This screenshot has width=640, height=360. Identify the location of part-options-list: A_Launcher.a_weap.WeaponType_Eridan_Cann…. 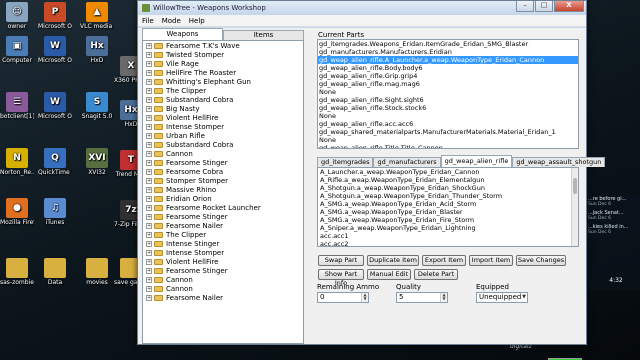
(448, 207).